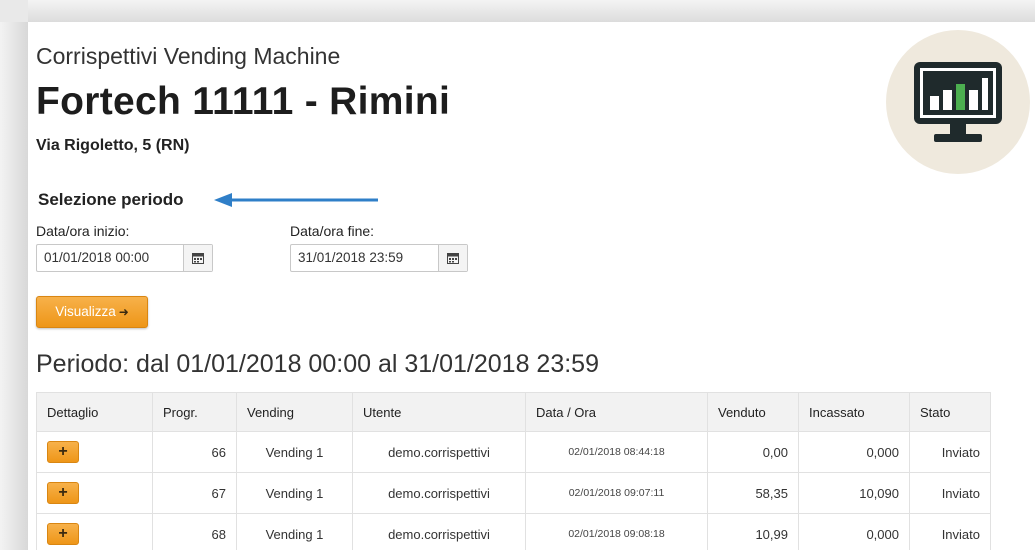 This screenshot has height=550, width=1035. I want to click on cell-venduto: 0,00, so click(753, 452).